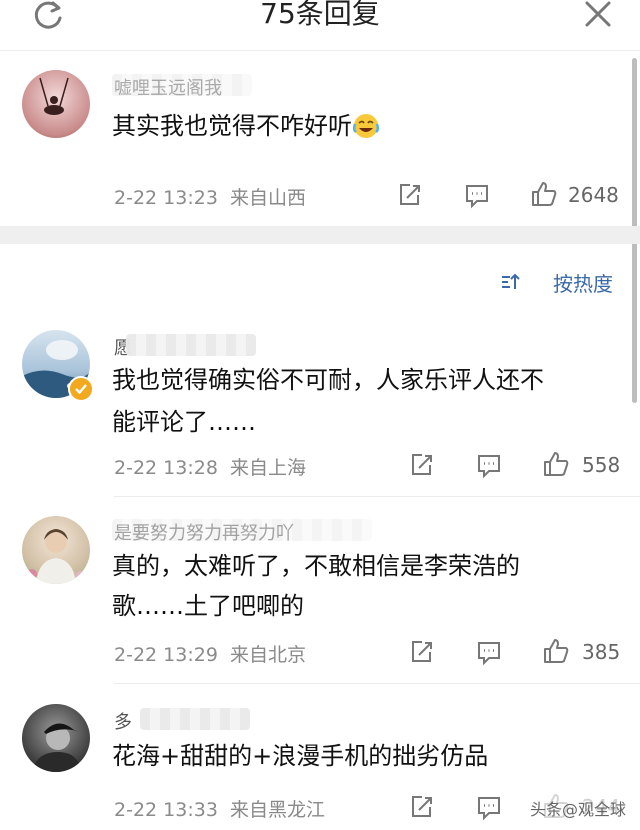 Image resolution: width=640 pixels, height=830 pixels. What do you see at coordinates (598, 17) in the screenshot?
I see `close-icon` at bounding box center [598, 17].